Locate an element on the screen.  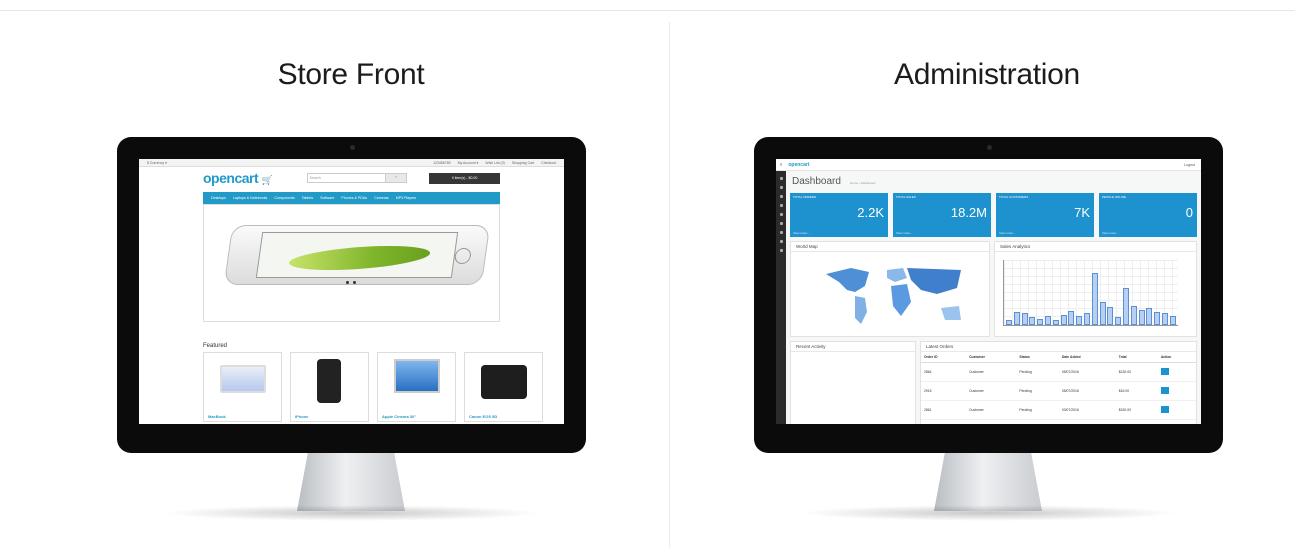
logout-link: Logout is located at coordinates (1189, 164).